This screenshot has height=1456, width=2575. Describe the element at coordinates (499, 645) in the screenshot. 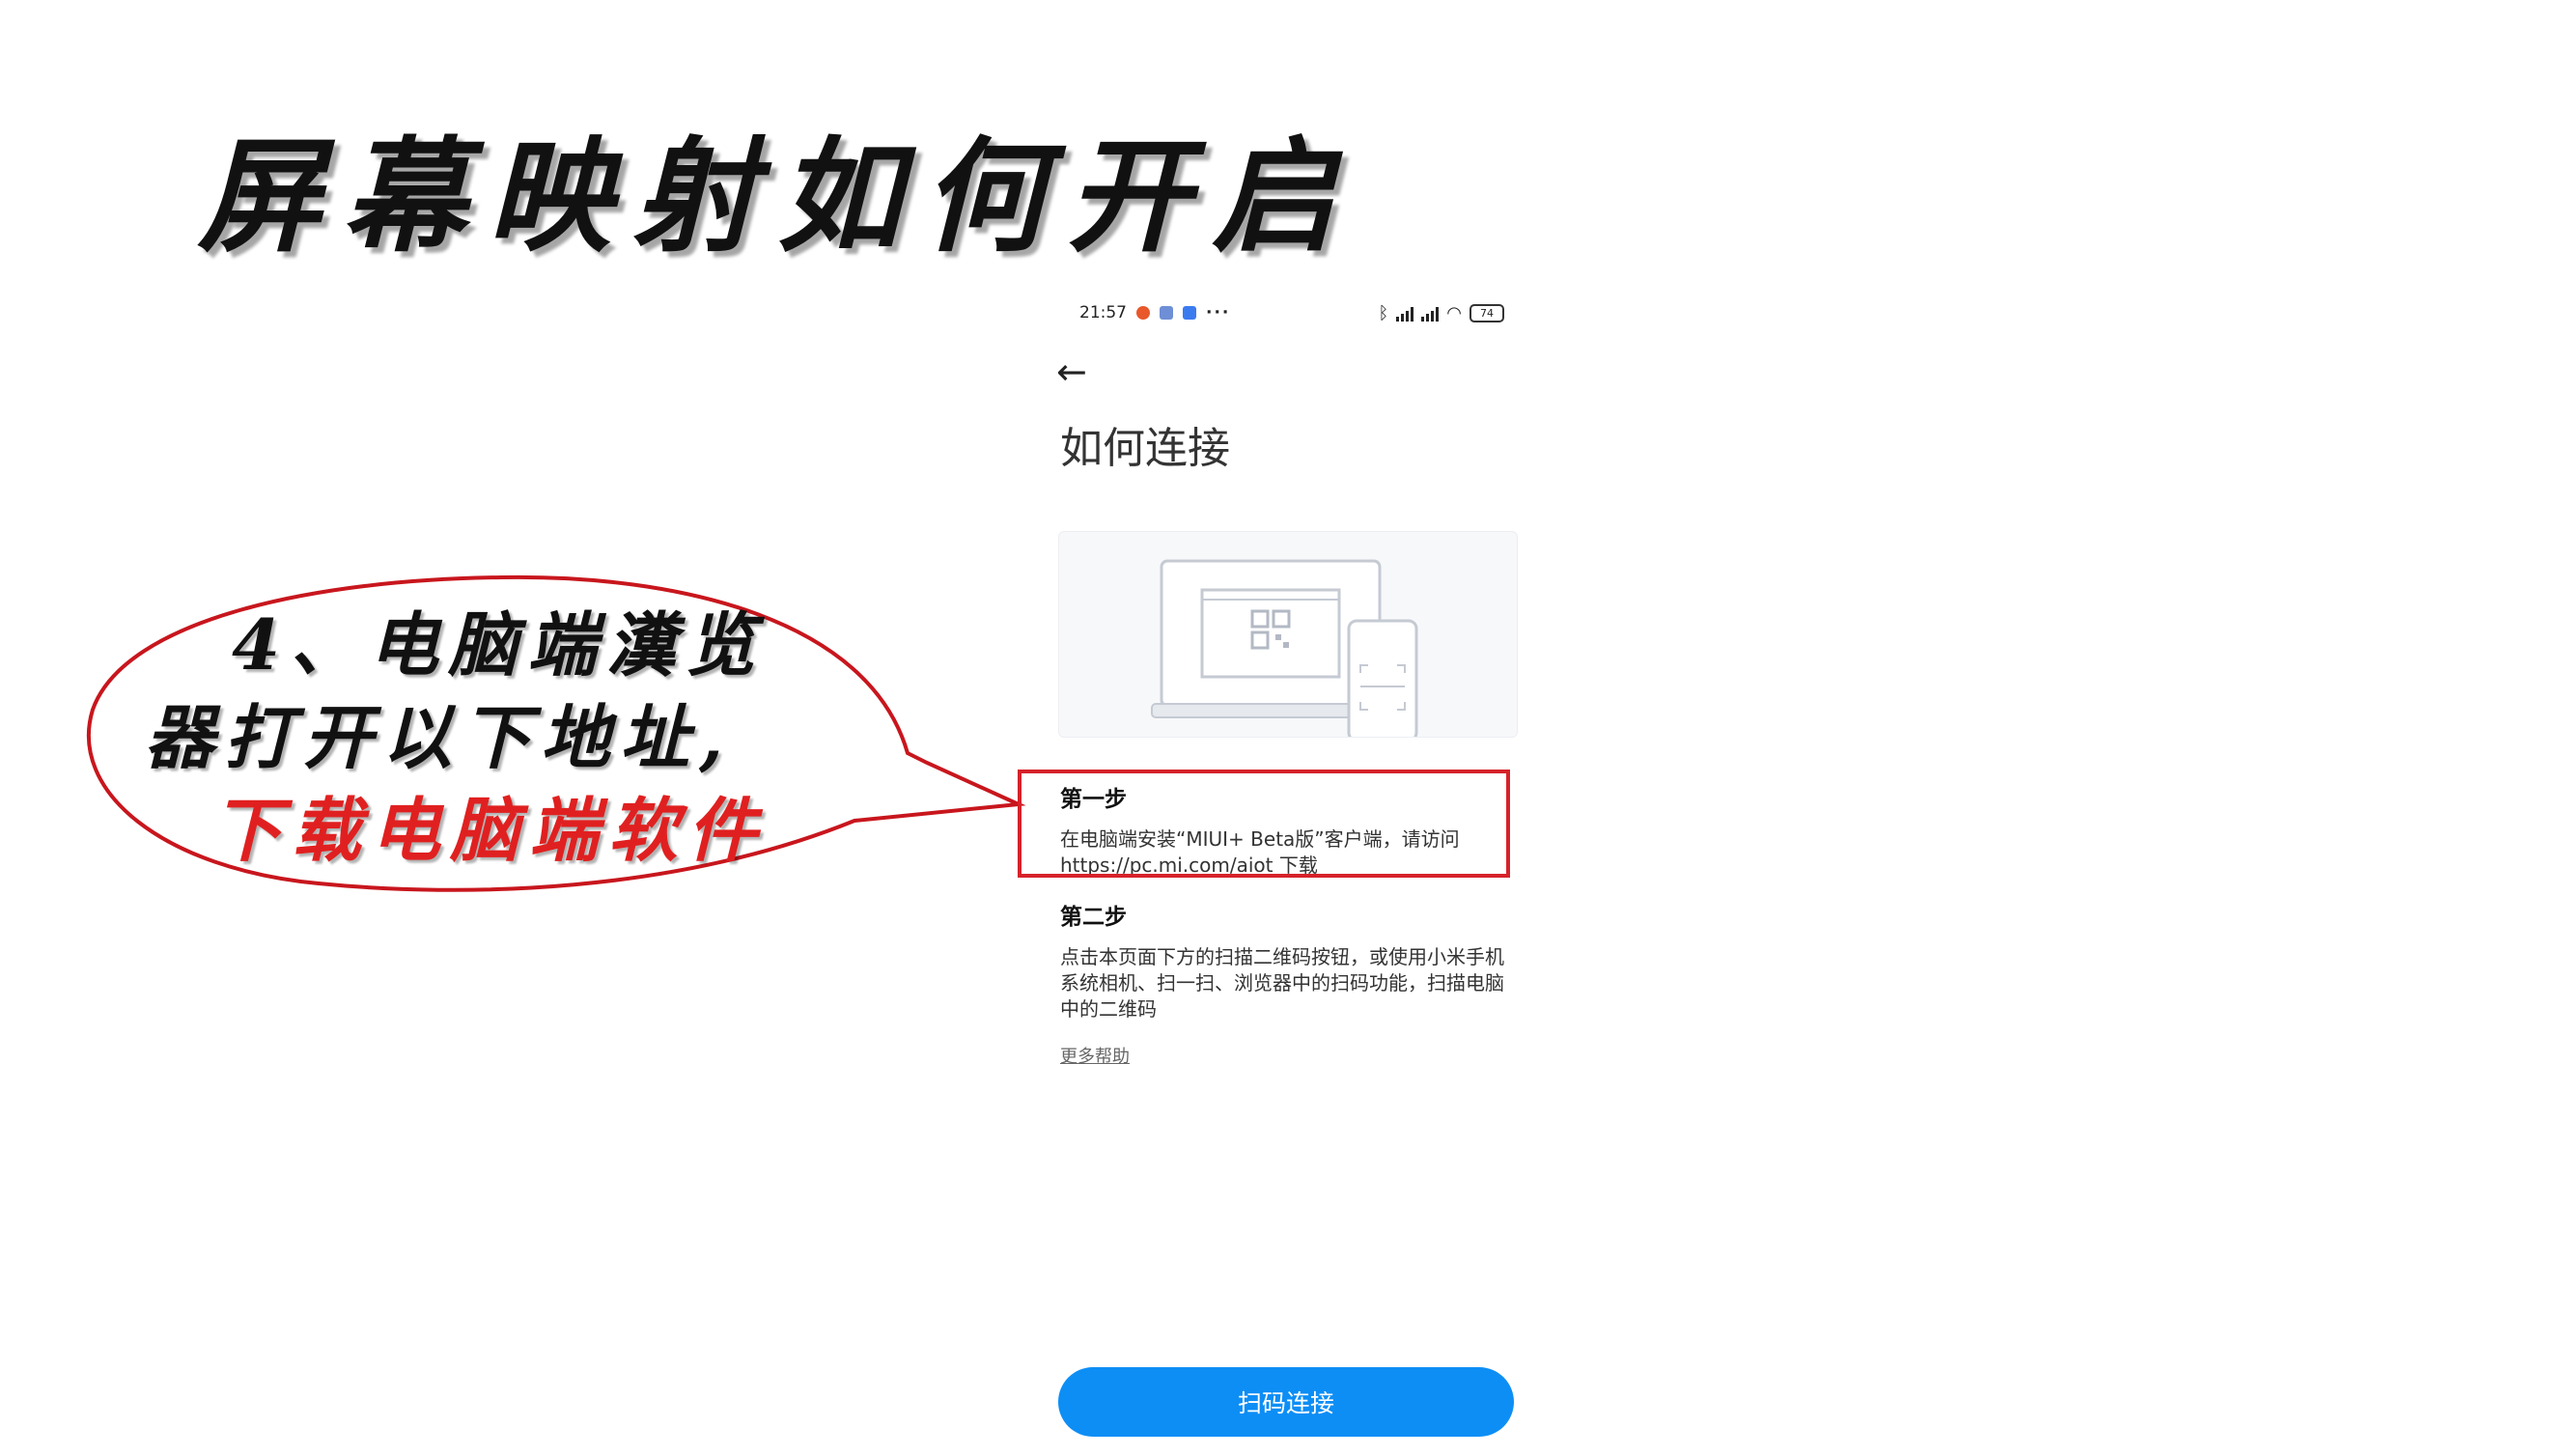

I see `callout-line-1: 4、电脑端瀵览` at that location.